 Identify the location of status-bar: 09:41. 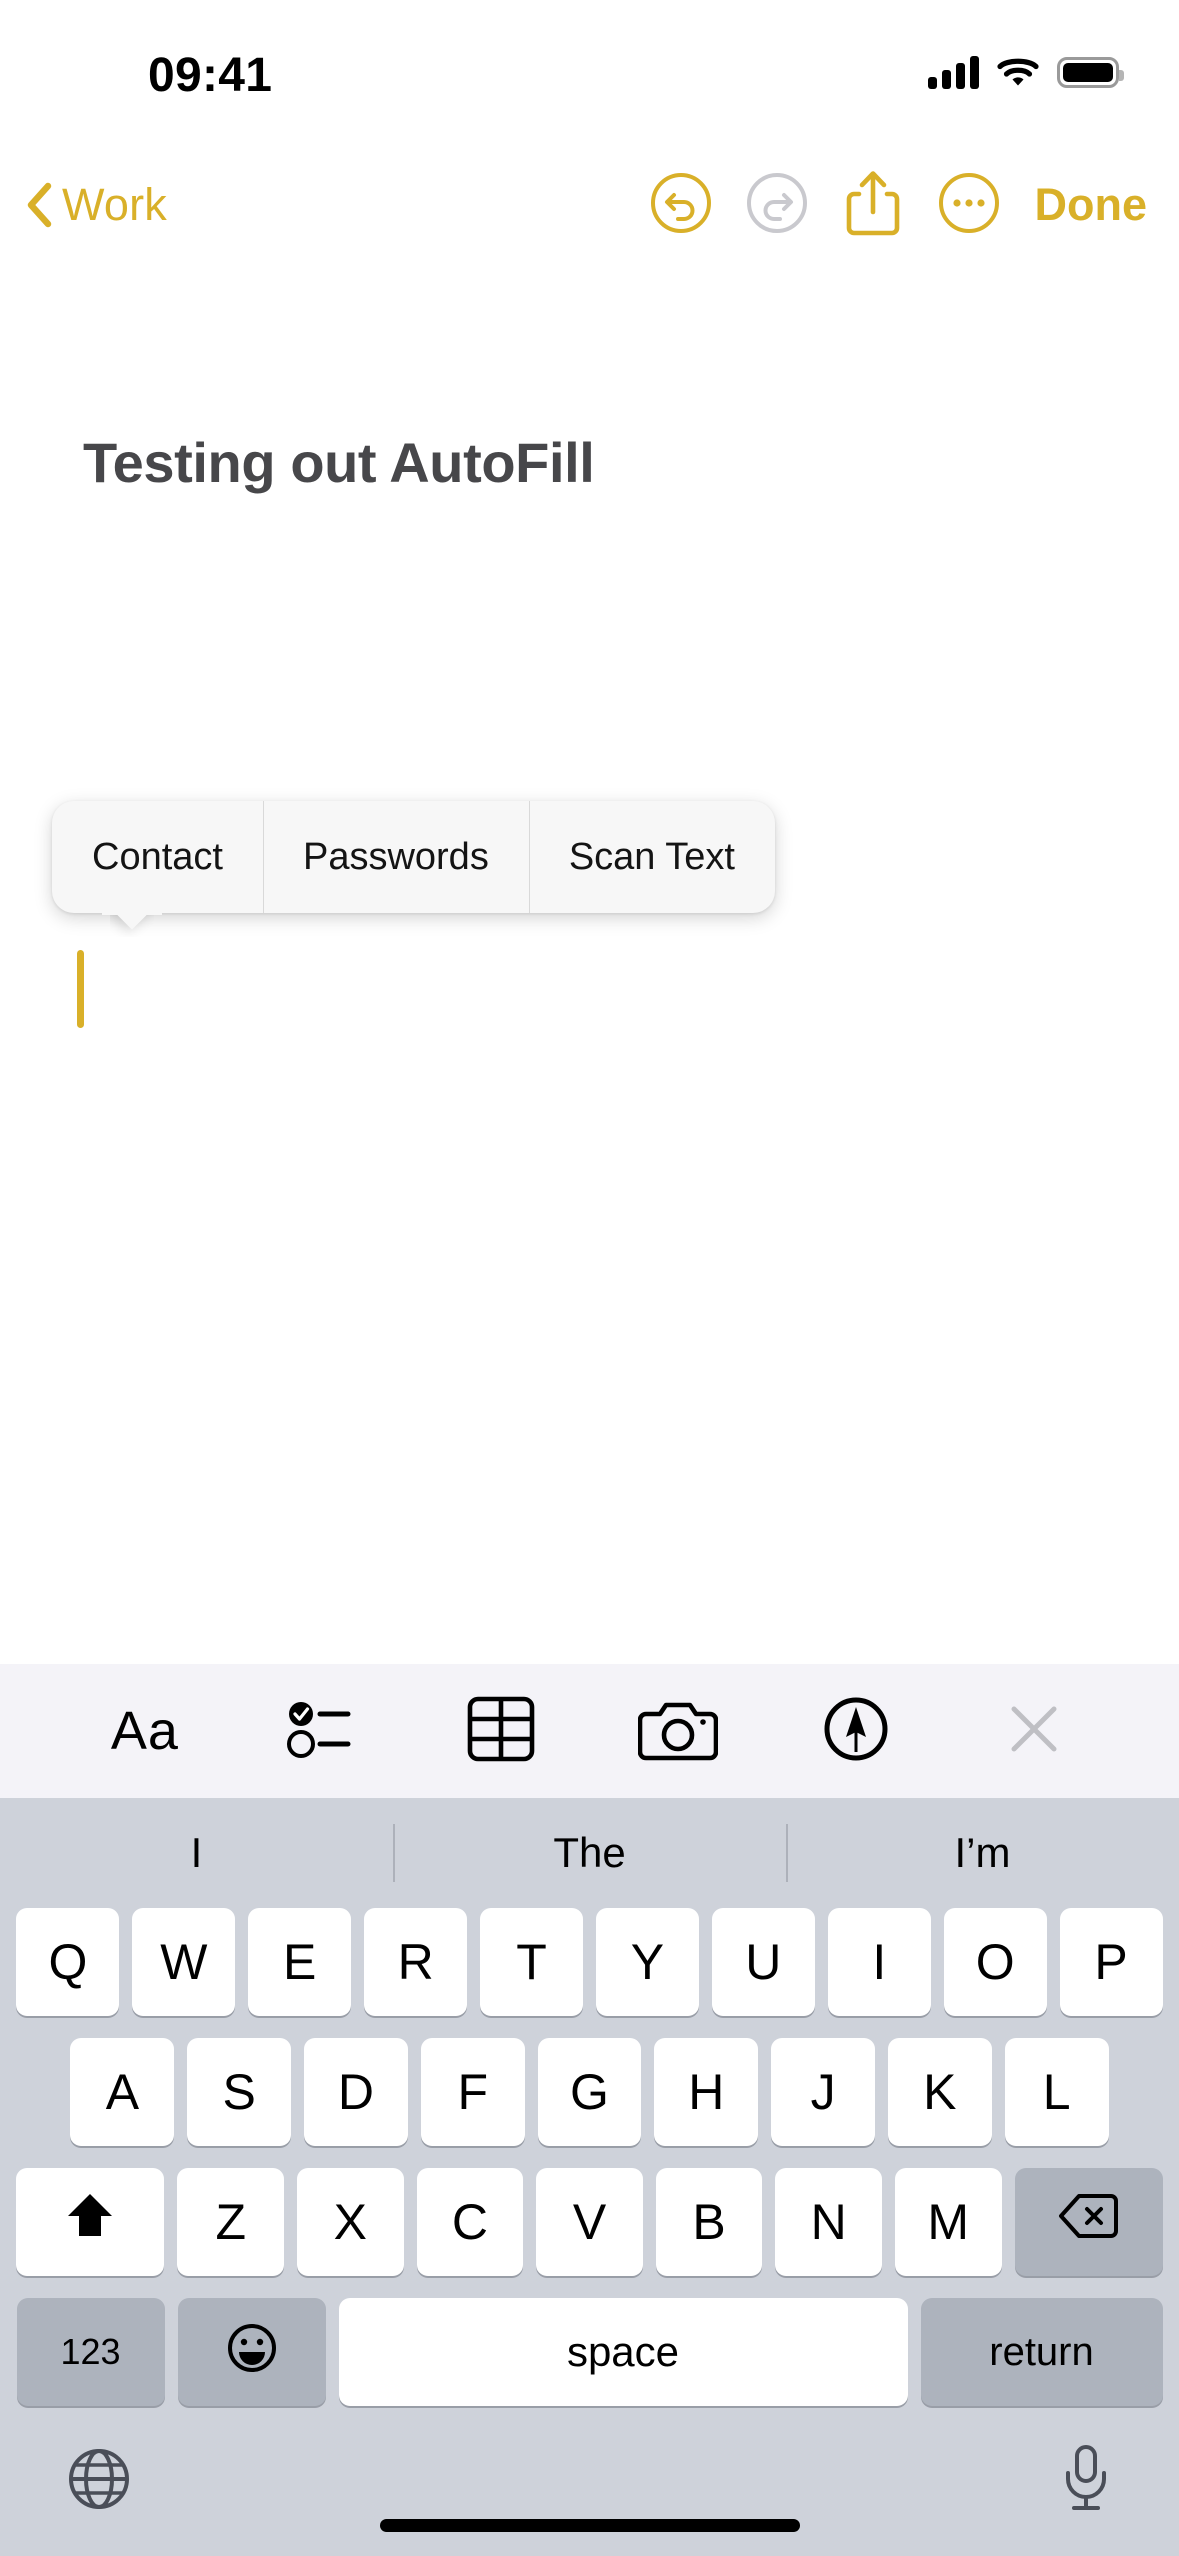
(589, 75).